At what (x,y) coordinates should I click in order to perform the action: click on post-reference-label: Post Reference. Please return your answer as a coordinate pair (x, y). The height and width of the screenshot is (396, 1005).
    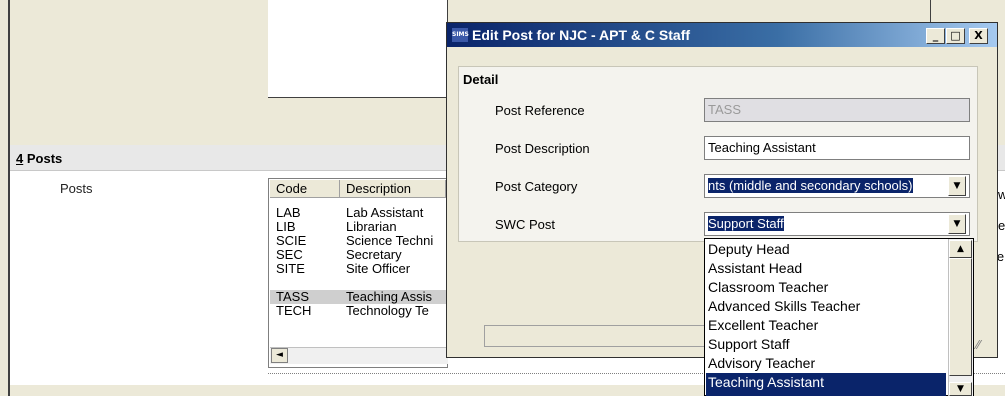
    Looking at the image, I should click on (540, 110).